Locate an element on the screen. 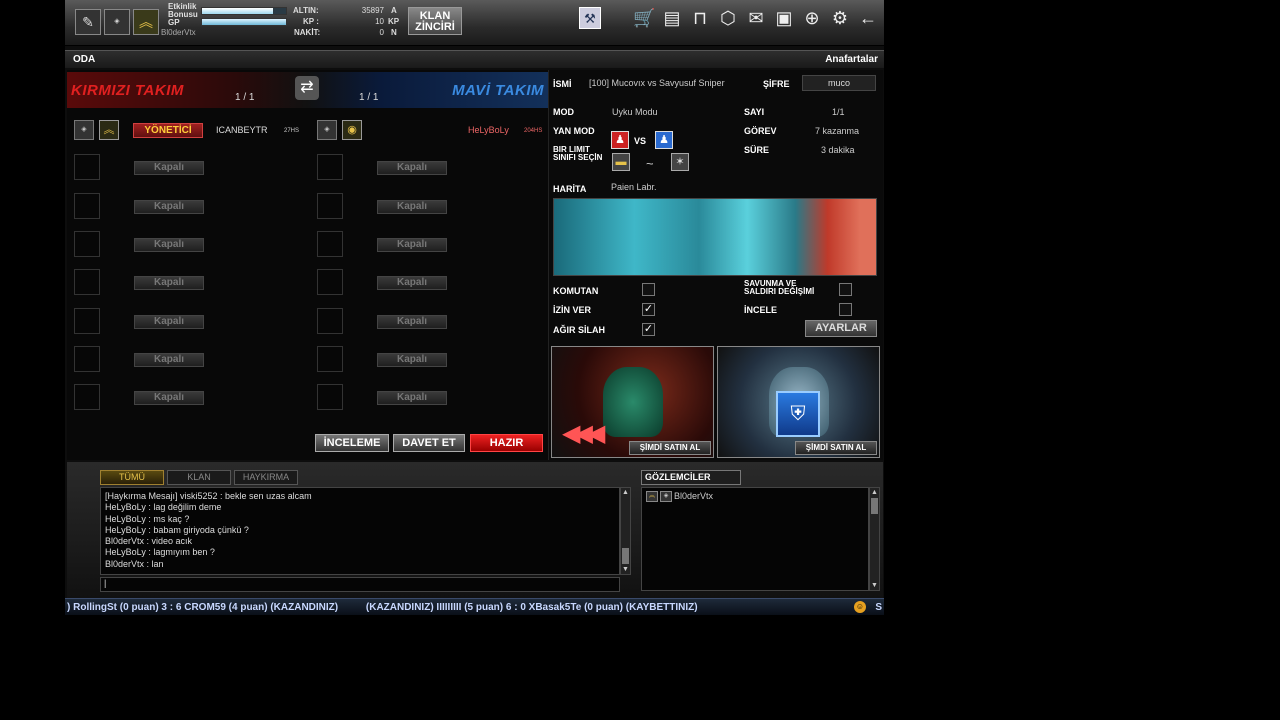 The width and height of the screenshot is (1280, 720). rank-min-icon: ▬ is located at coordinates (621, 162).